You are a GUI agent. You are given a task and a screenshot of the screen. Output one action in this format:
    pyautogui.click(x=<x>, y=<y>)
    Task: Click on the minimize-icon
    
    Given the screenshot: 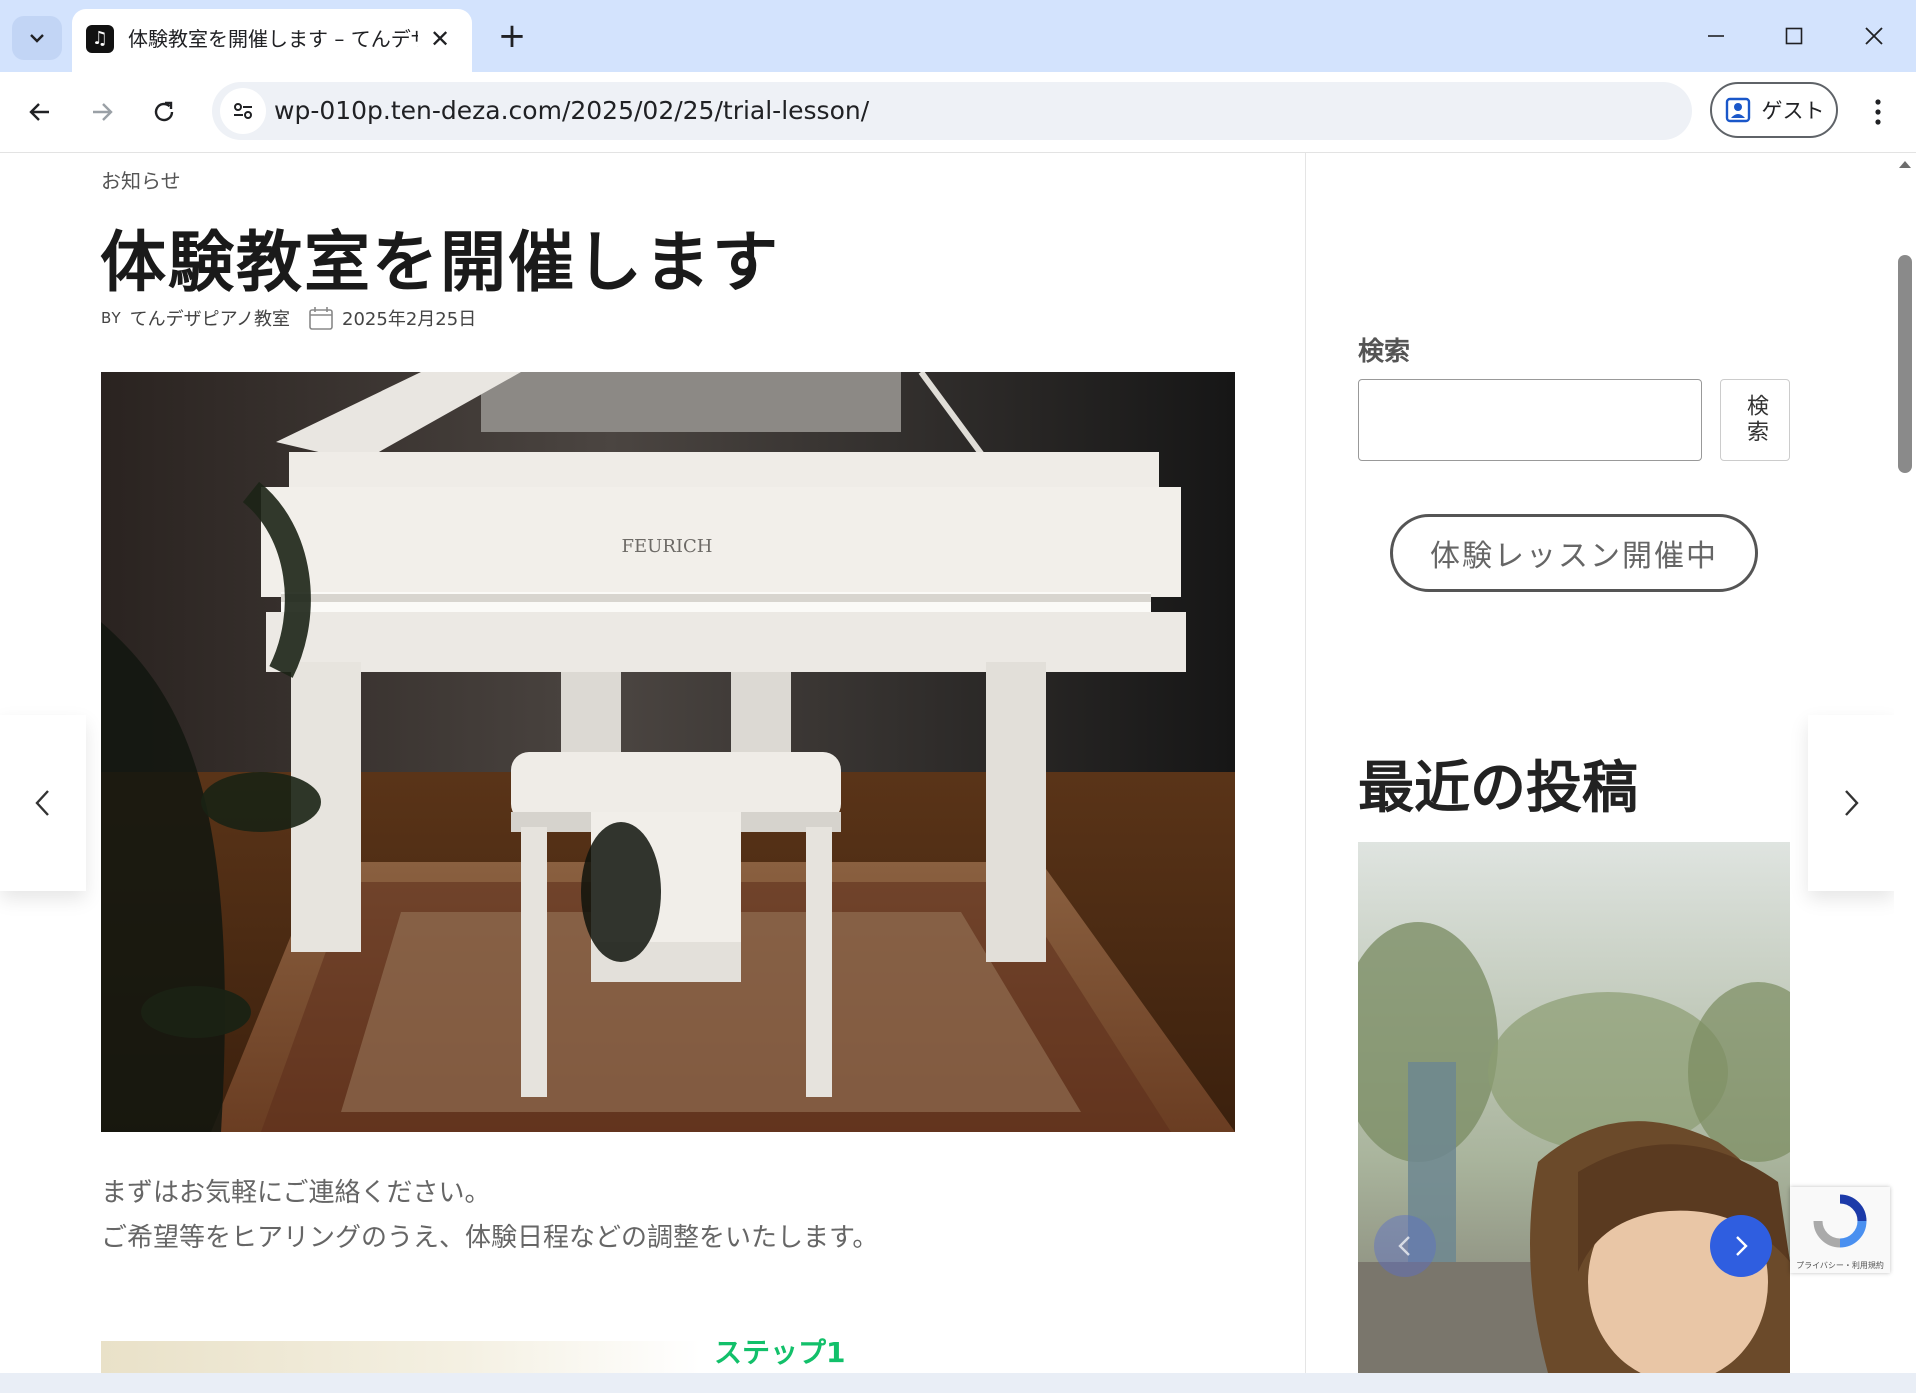 What is the action you would take?
    pyautogui.click(x=1716, y=36)
    